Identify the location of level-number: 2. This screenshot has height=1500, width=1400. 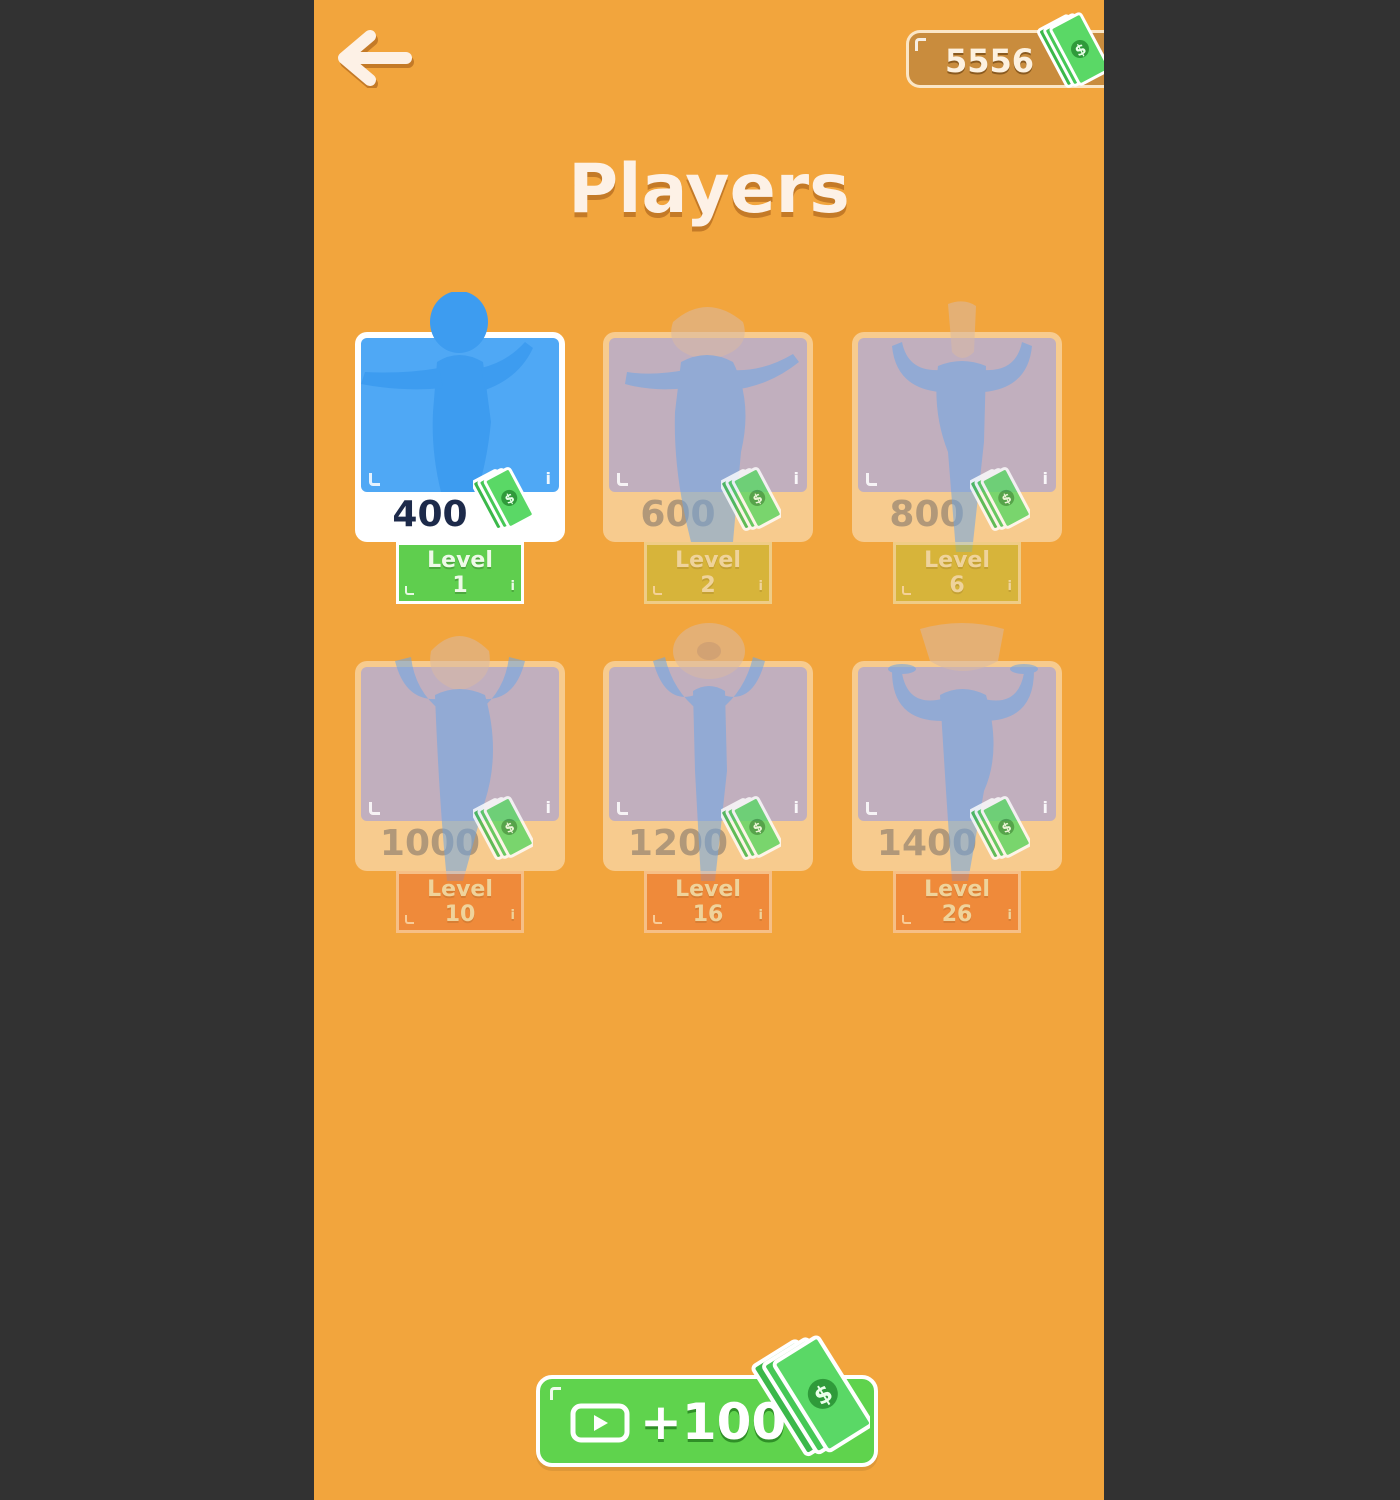
(708, 585).